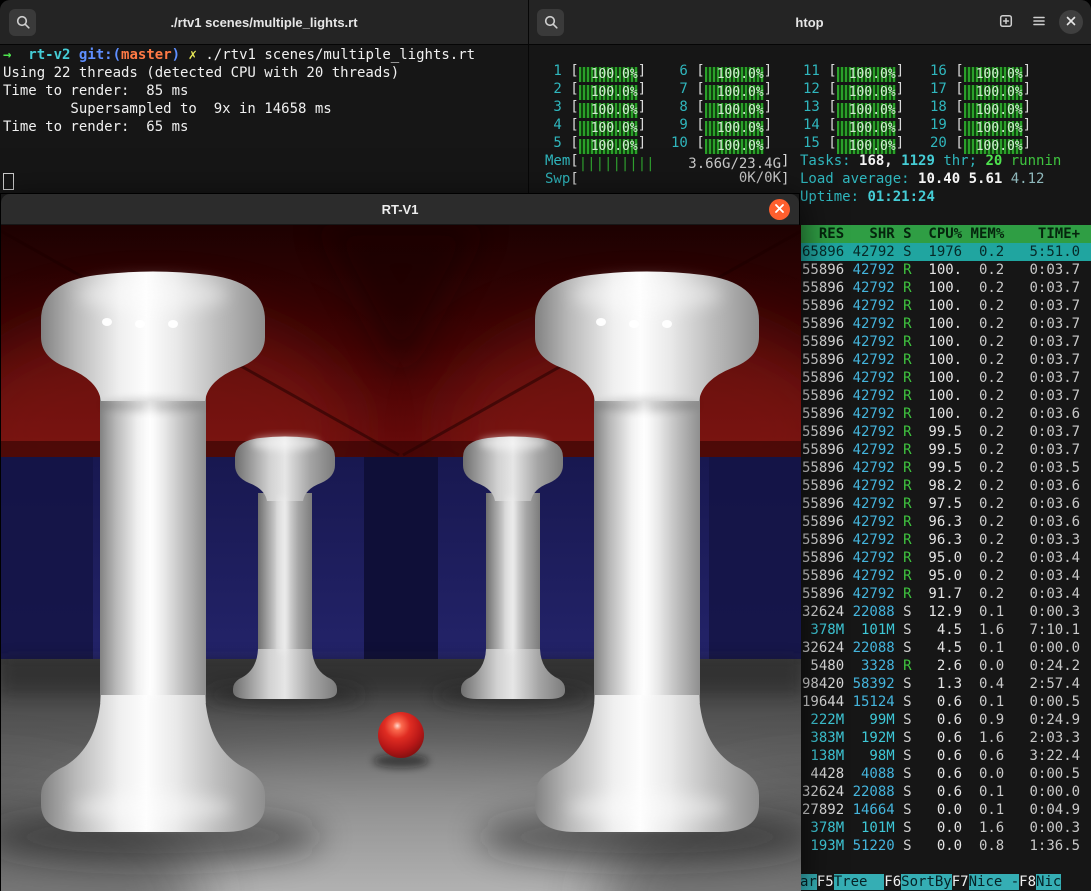 Image resolution: width=1091 pixels, height=891 pixels. I want to click on cpu-meter: 1[100.0%], so click(600, 72).